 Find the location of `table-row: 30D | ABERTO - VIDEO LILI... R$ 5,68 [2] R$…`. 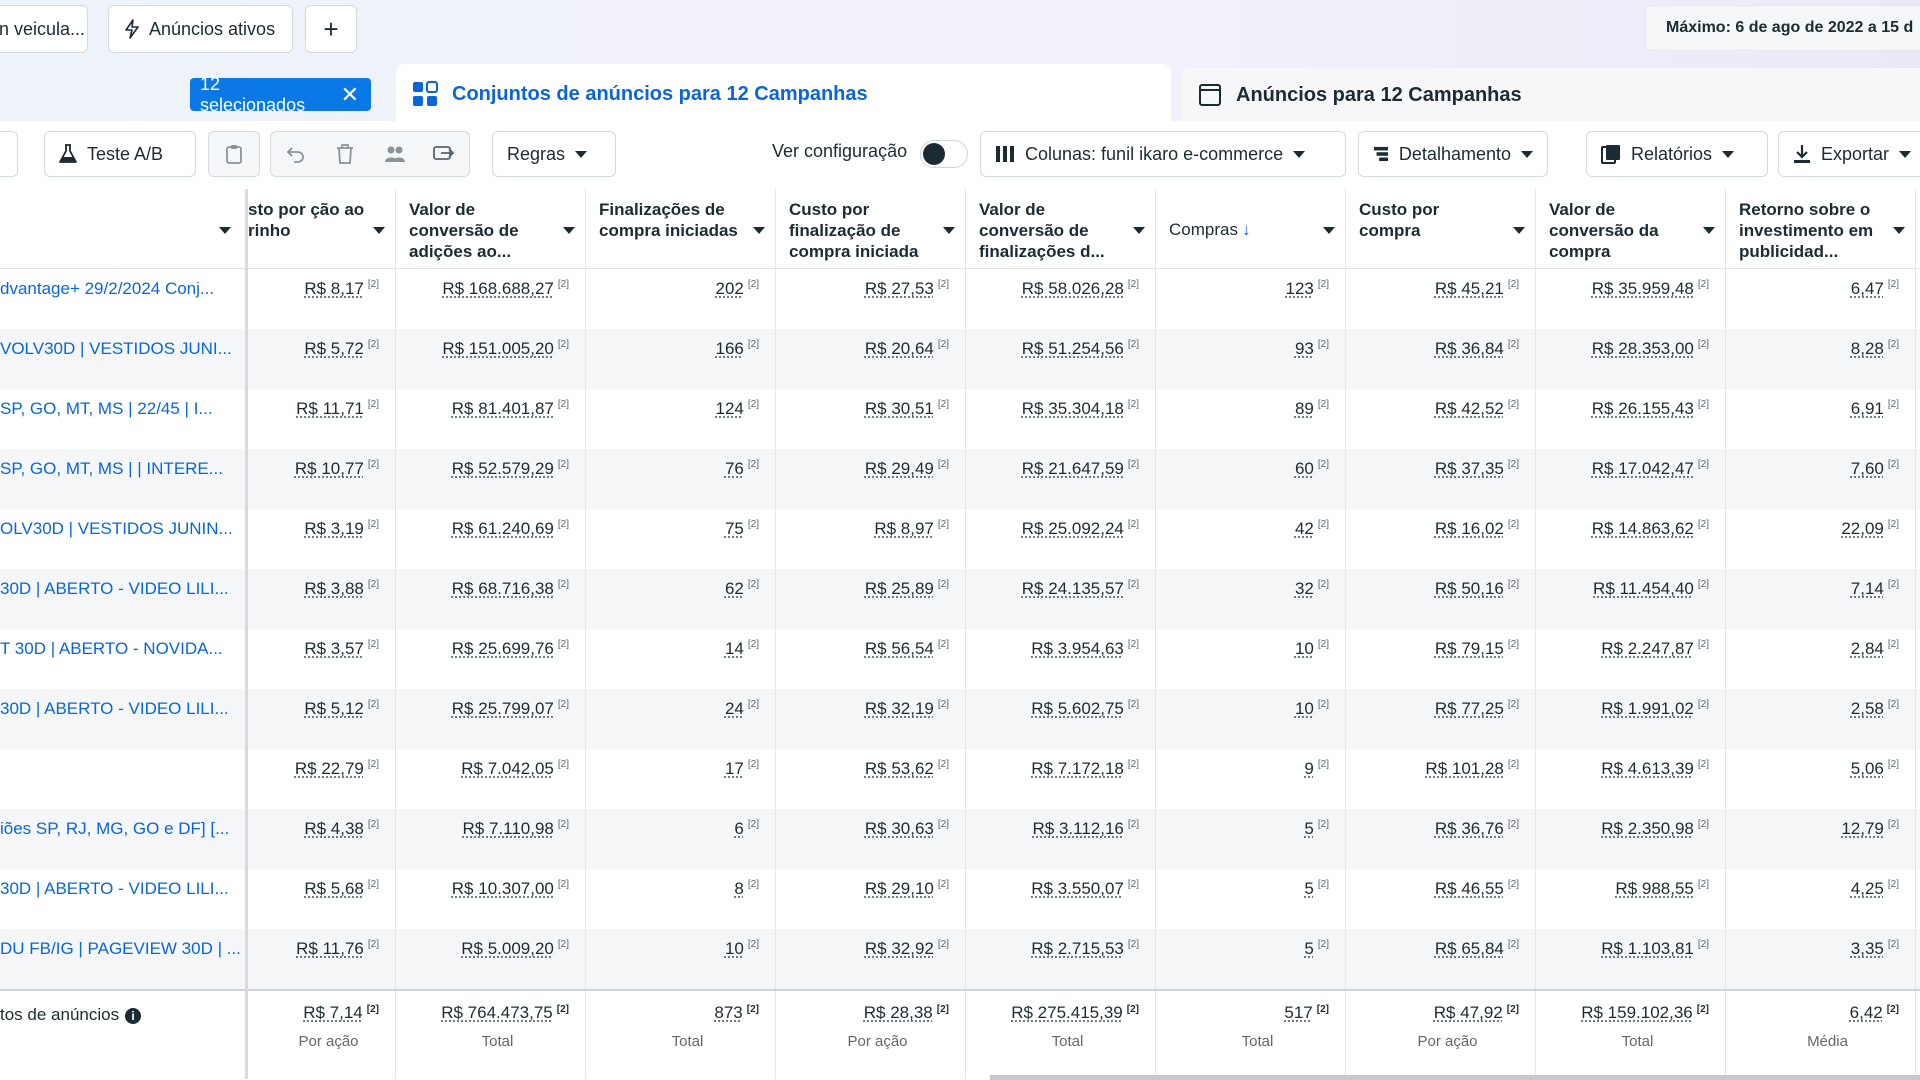

table-row: 30D | ABERTO - VIDEO LILI... R$ 5,68 [2] R$… is located at coordinates (960, 899).